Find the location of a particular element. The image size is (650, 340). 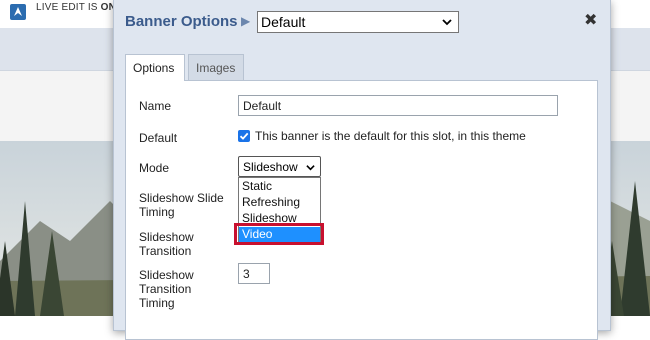

mode-select-value: Slideshow is located at coordinates (270, 167).